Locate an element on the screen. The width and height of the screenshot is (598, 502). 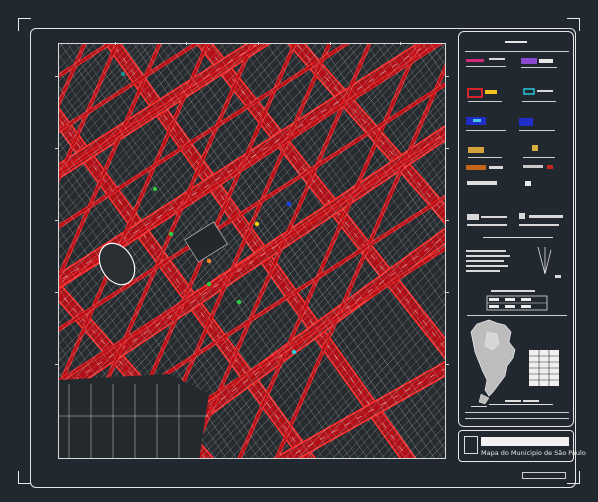
legend-graphics is located at coordinates (517, 230).